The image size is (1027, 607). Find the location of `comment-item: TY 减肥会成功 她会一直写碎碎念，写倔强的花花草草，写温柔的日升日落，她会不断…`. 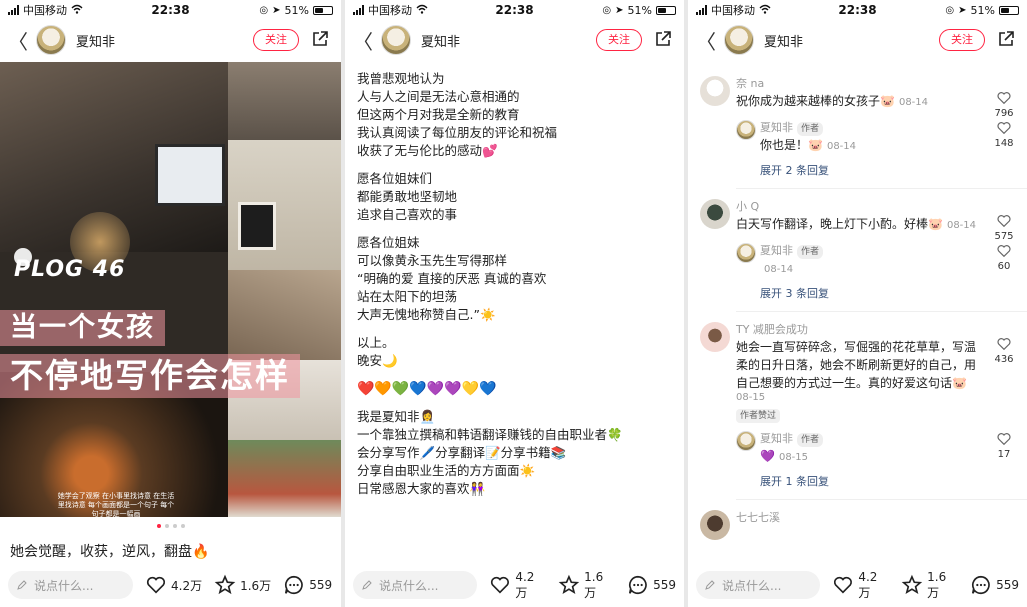

comment-item: TY 减肥会成功 她会一直写碎碎念，写倔强的花花草草，写温柔的日升日落，她会不断… is located at coordinates (857, 405).